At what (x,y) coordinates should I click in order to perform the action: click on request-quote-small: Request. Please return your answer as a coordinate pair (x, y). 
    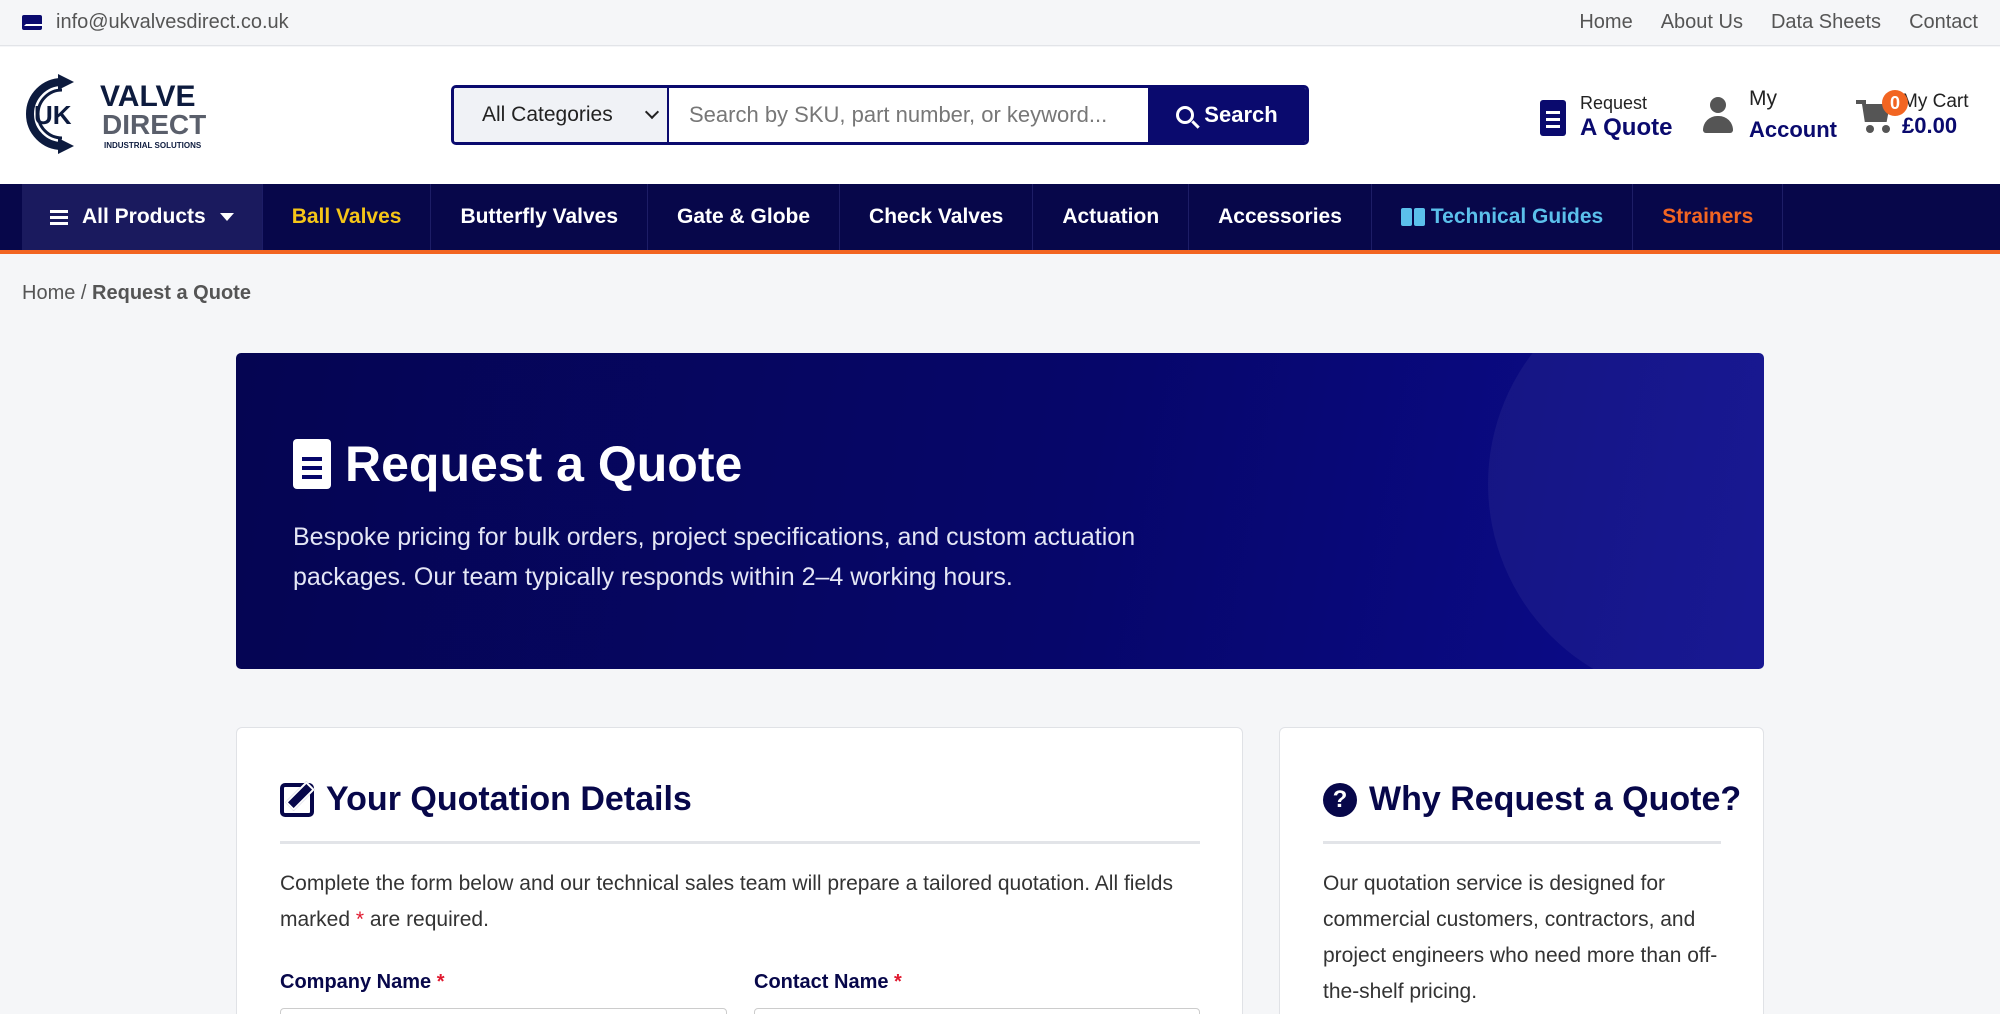
    Looking at the image, I should click on (1614, 103).